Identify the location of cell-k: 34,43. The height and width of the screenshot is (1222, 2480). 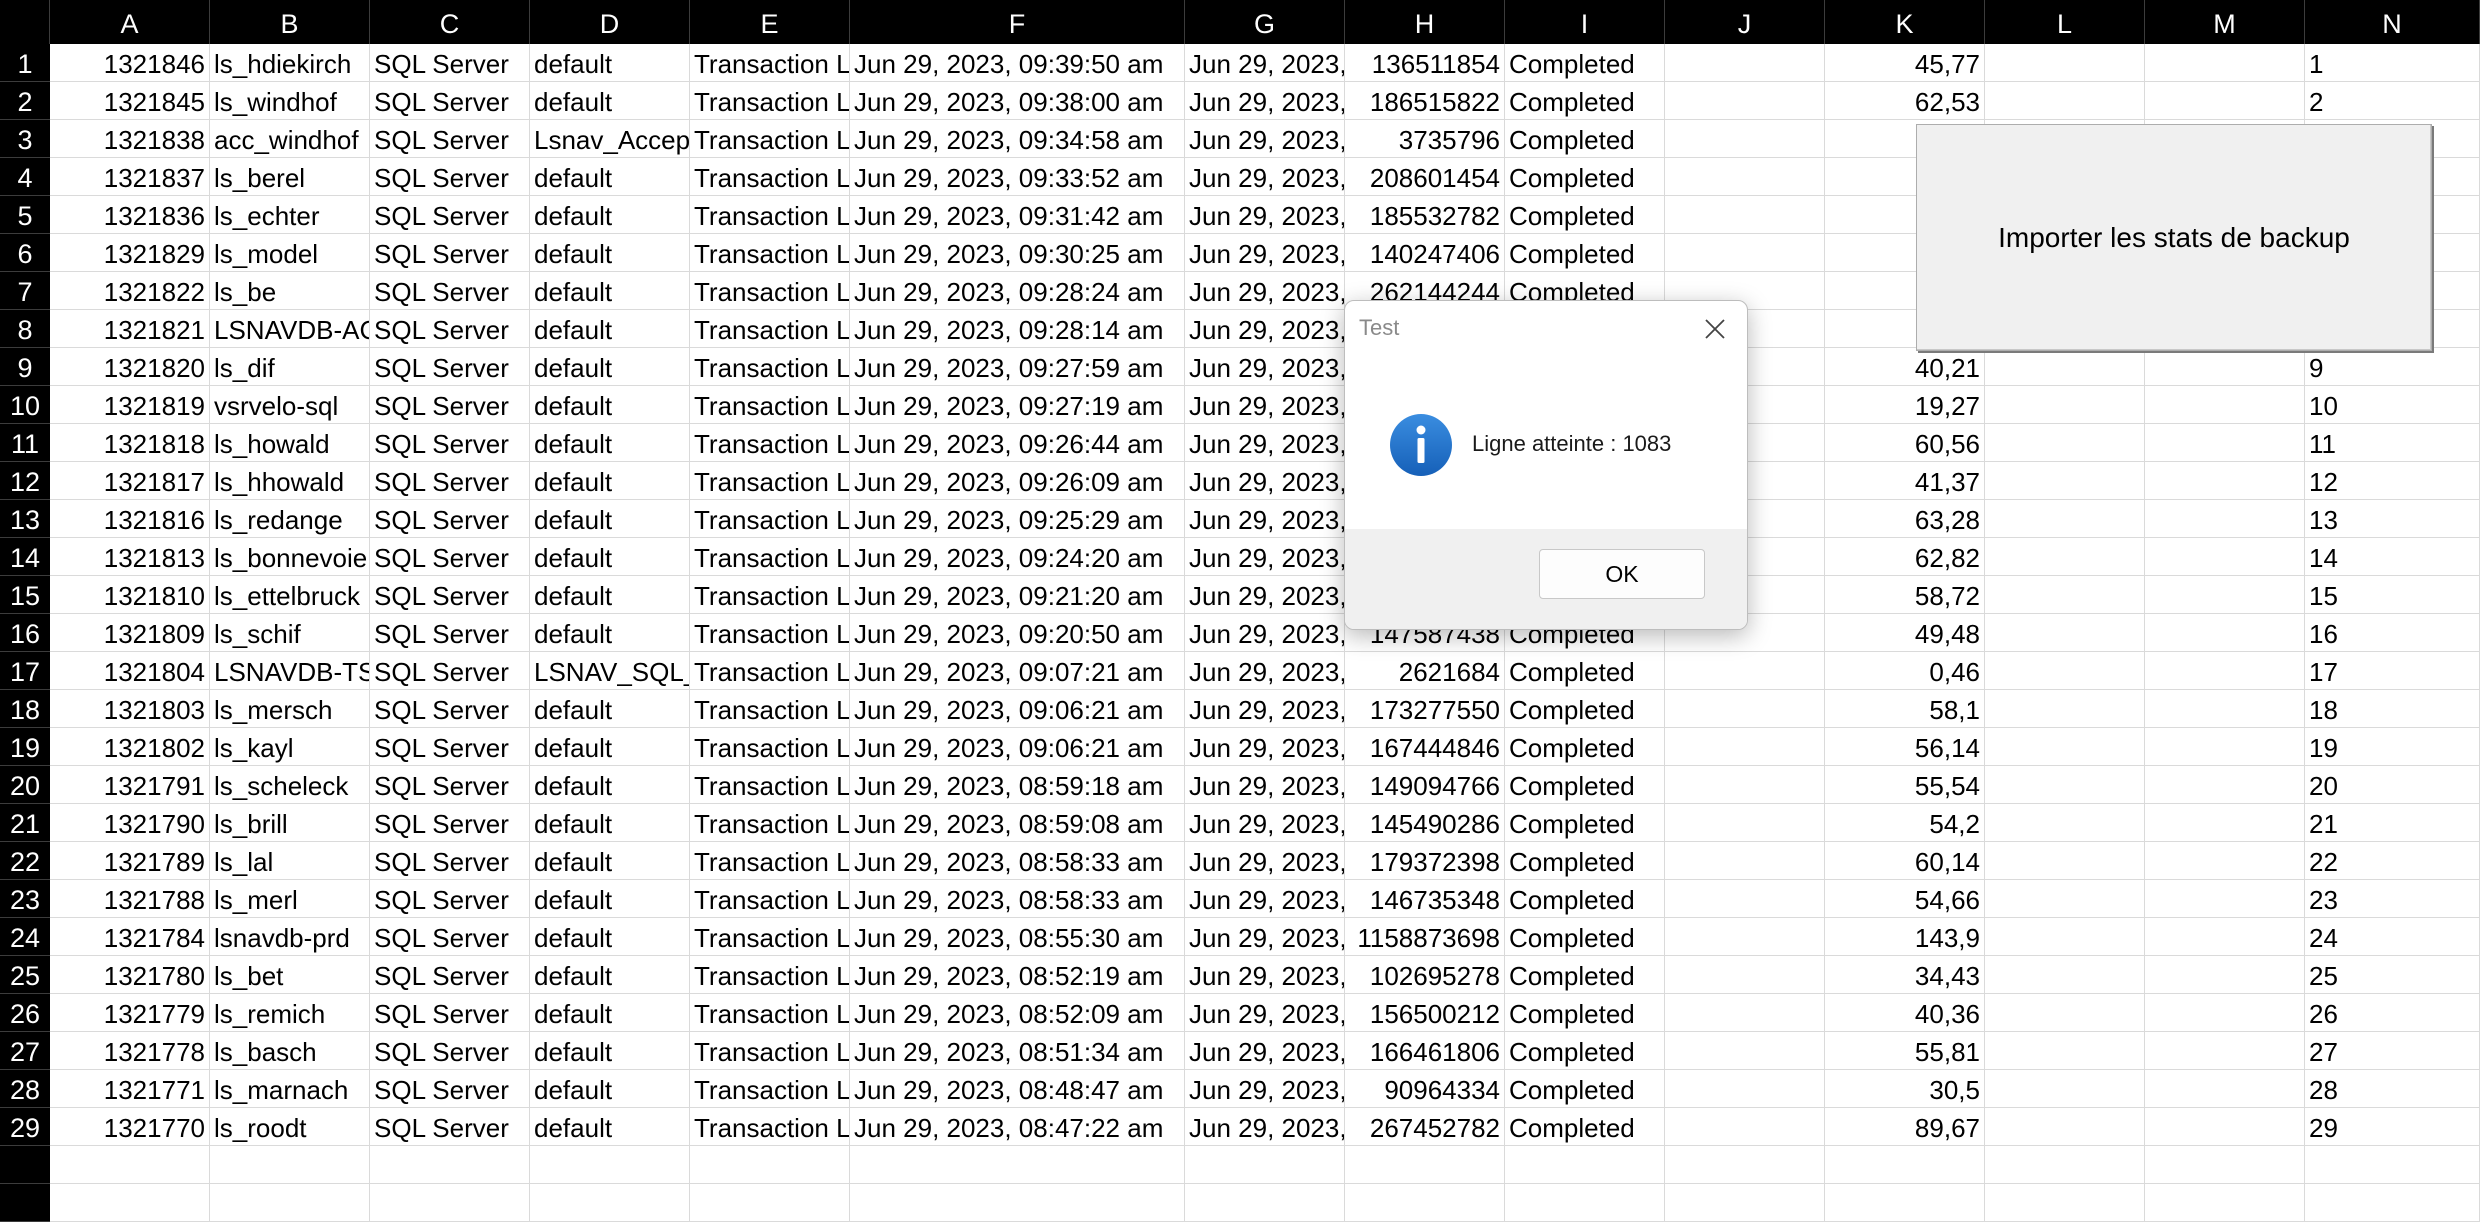
(1905, 975).